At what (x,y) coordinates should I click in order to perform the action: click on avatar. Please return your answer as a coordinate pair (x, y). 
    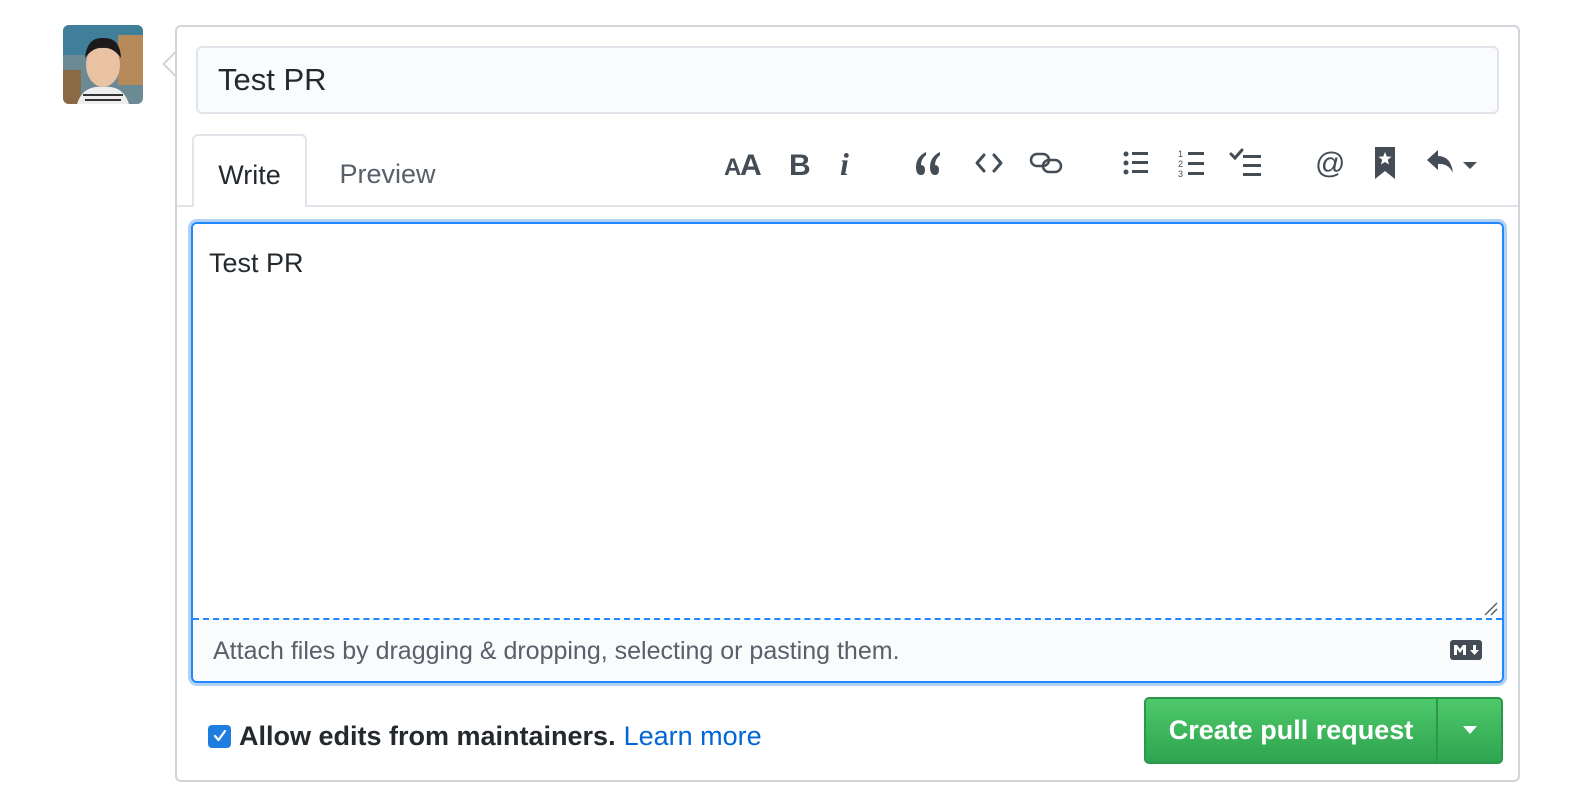
    Looking at the image, I should click on (103, 64).